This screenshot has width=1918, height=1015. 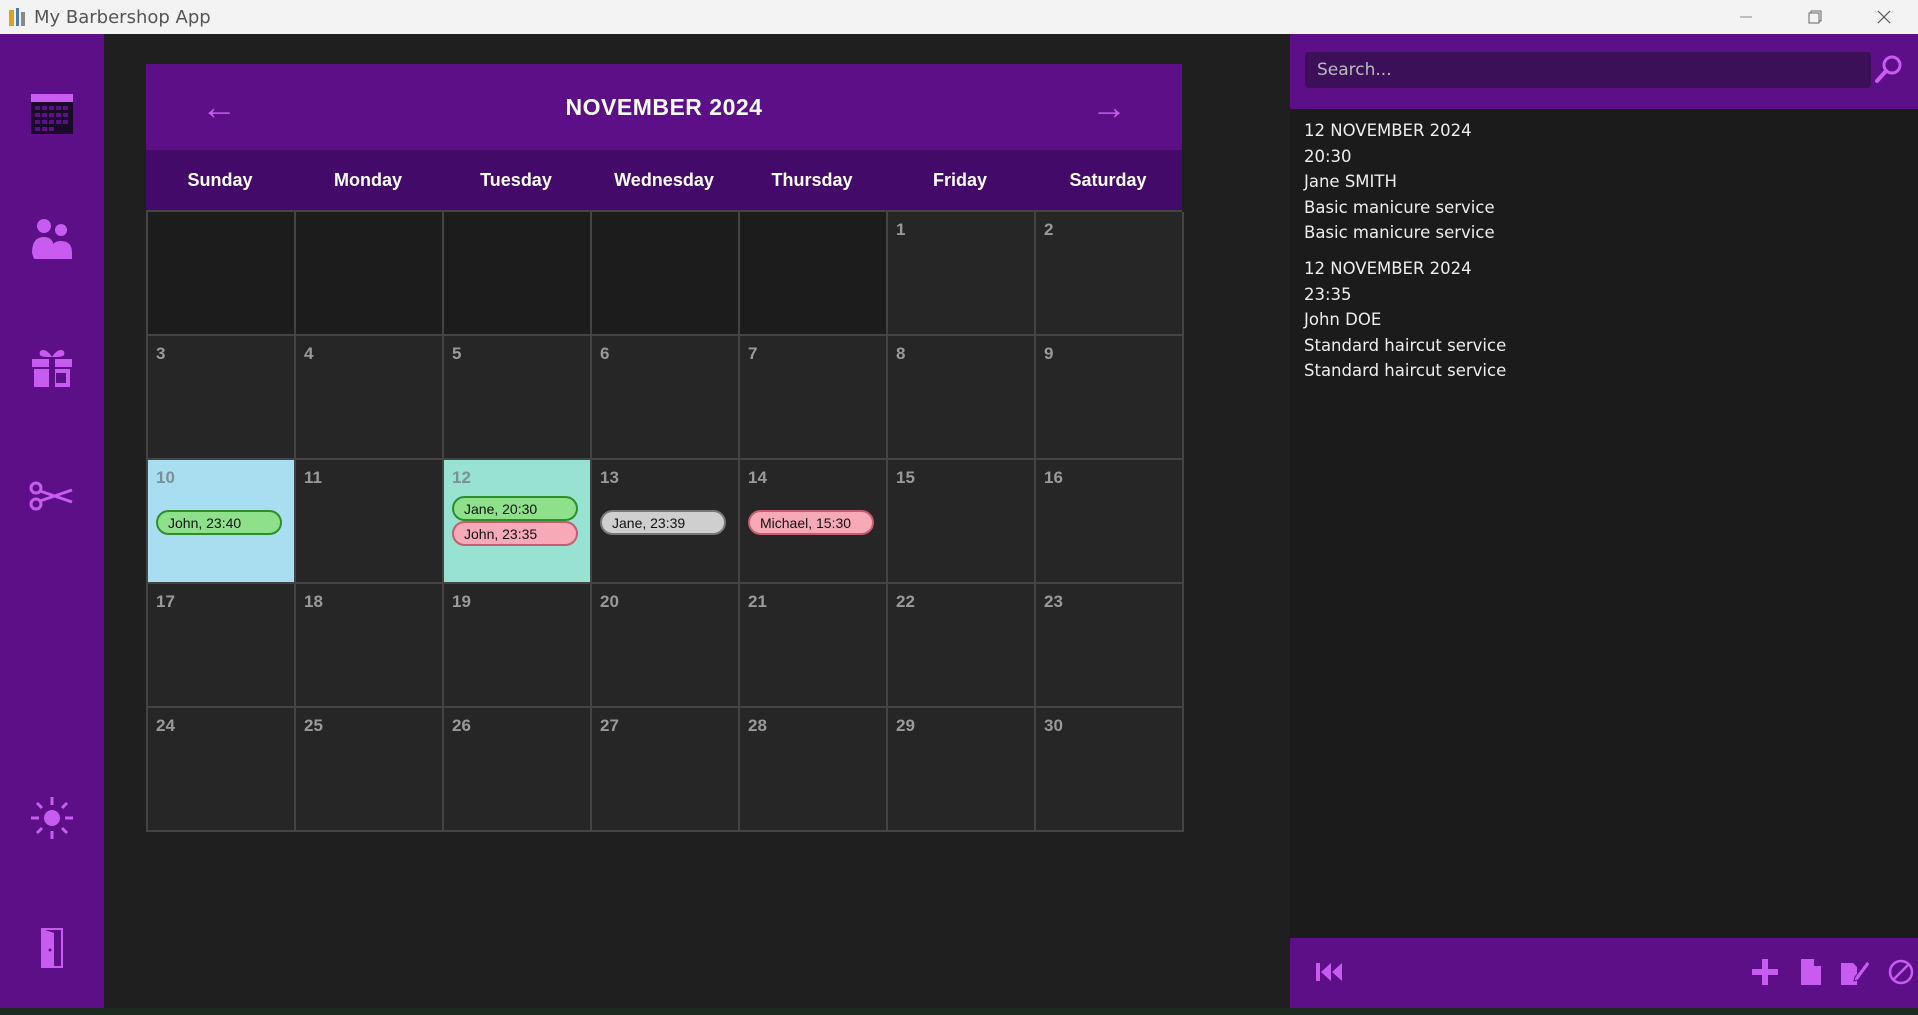 What do you see at coordinates (814, 770) in the screenshot?
I see `calendar-day-cell: 28` at bounding box center [814, 770].